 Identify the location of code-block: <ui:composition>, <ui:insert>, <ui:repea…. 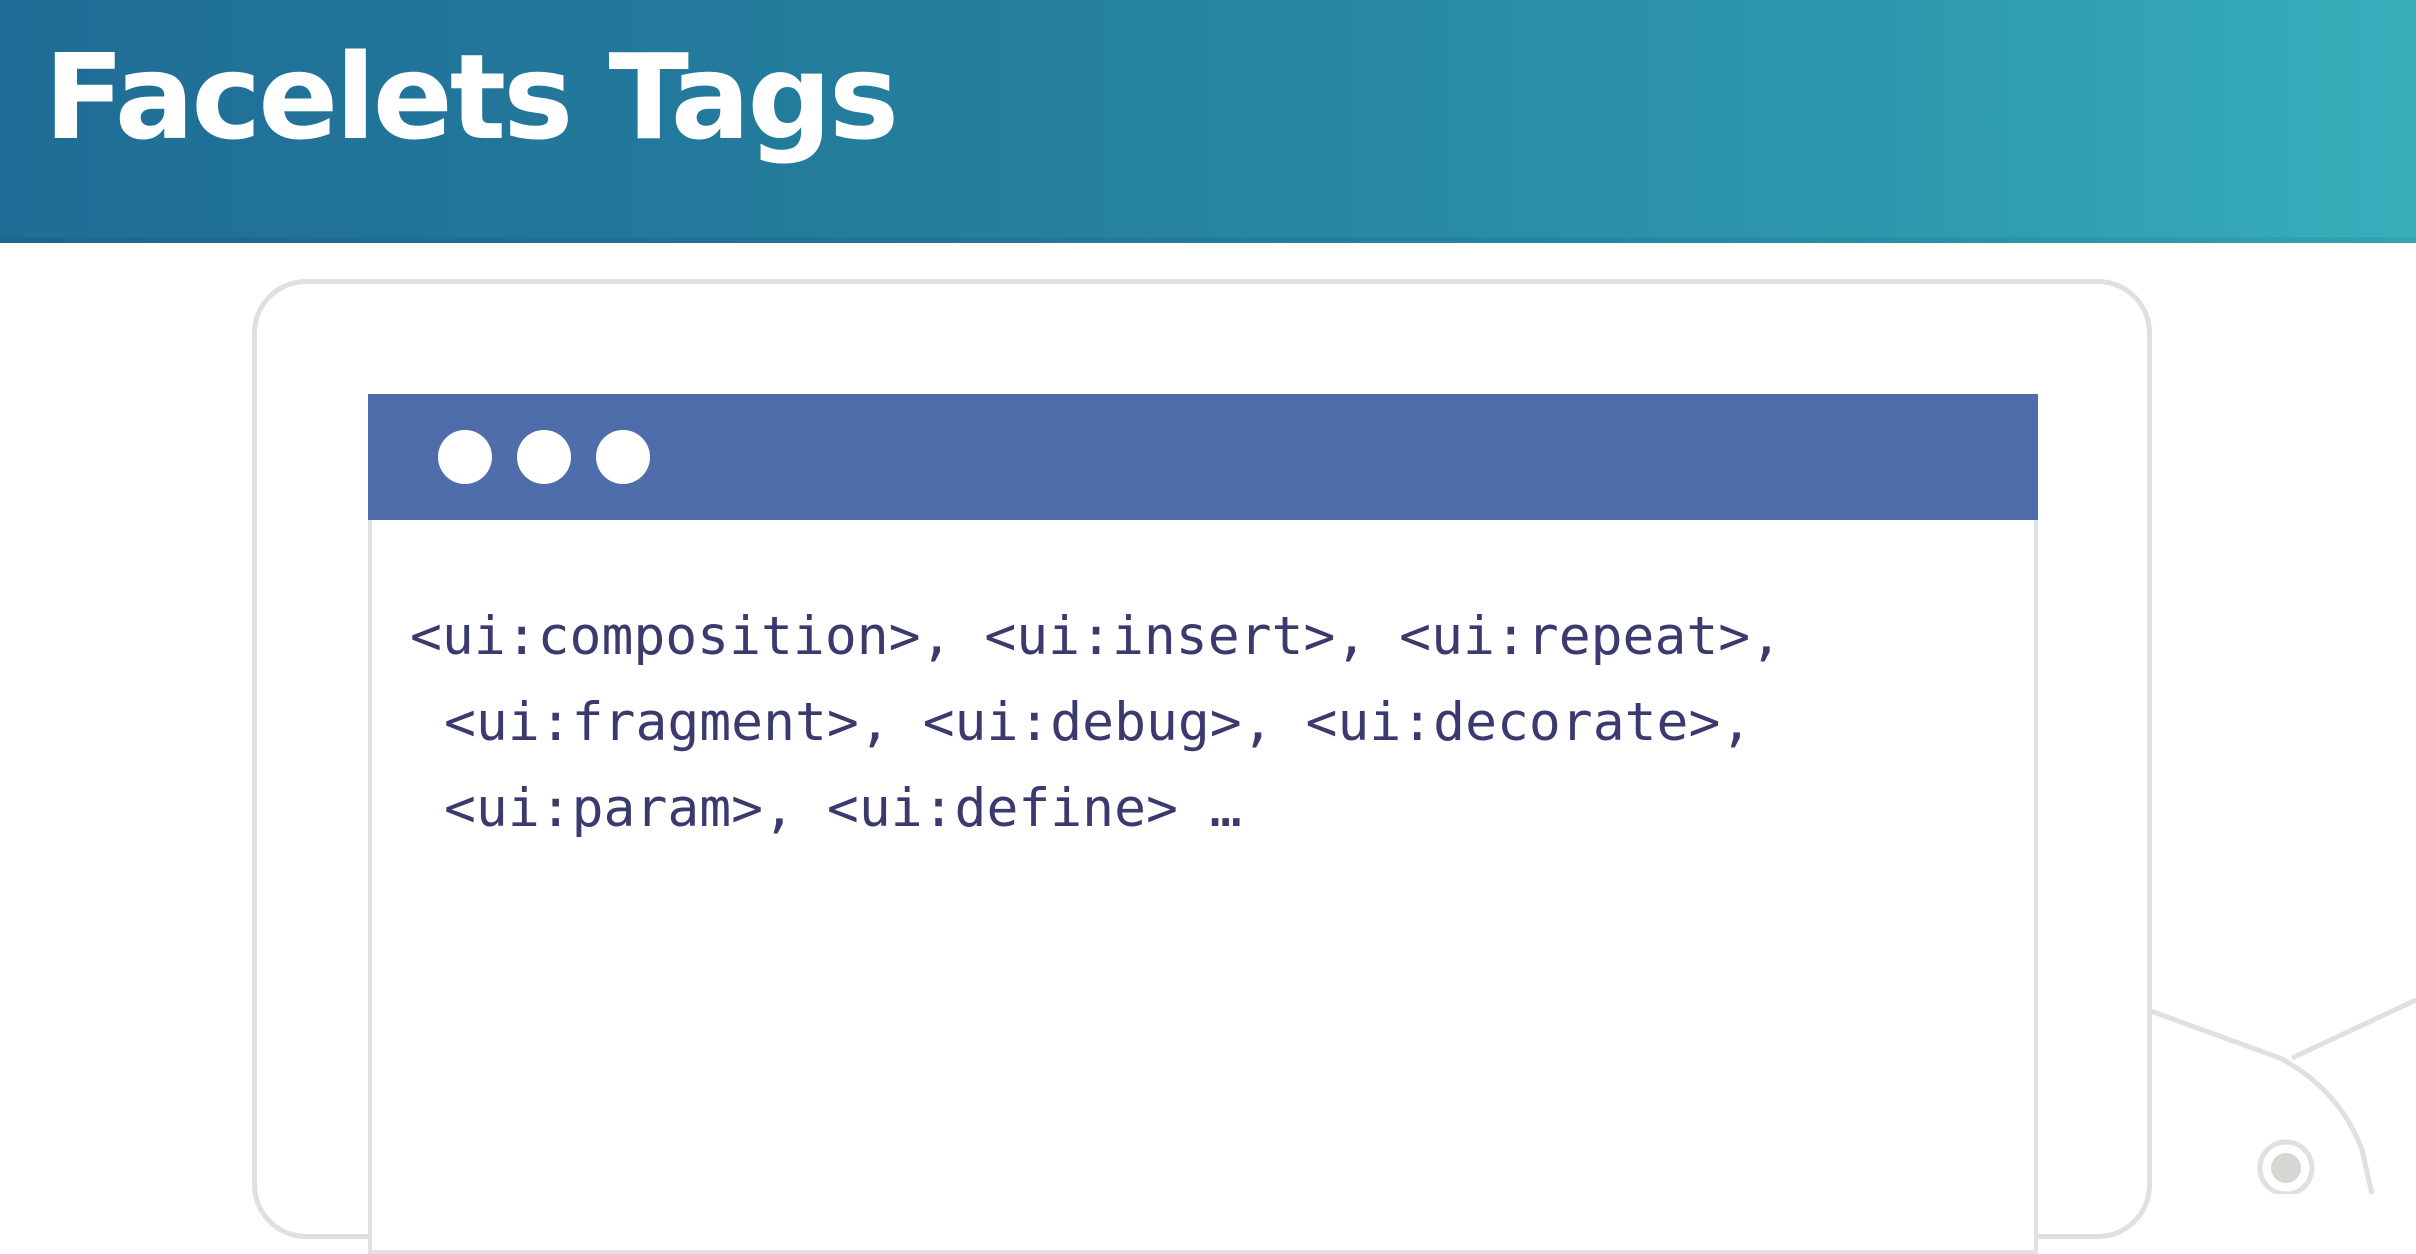
(1210, 723).